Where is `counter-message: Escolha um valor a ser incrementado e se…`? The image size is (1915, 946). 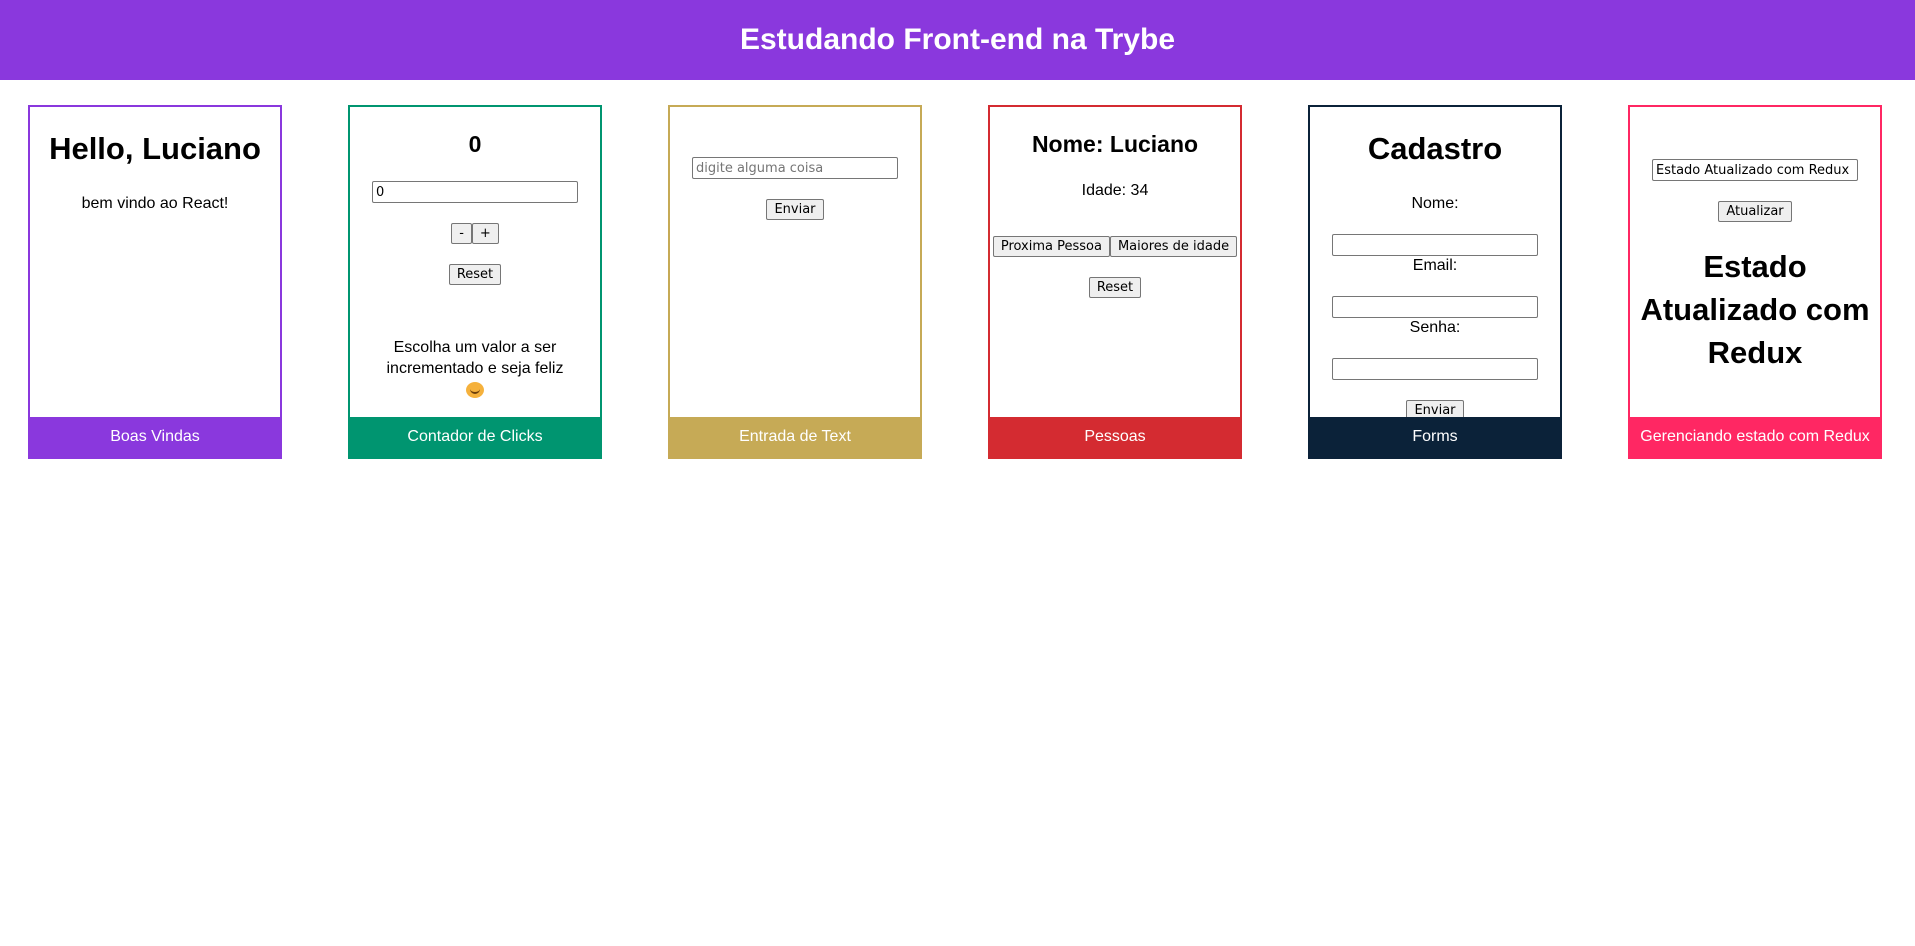
counter-message: Escolha um valor a ser incrementado e se… is located at coordinates (475, 358).